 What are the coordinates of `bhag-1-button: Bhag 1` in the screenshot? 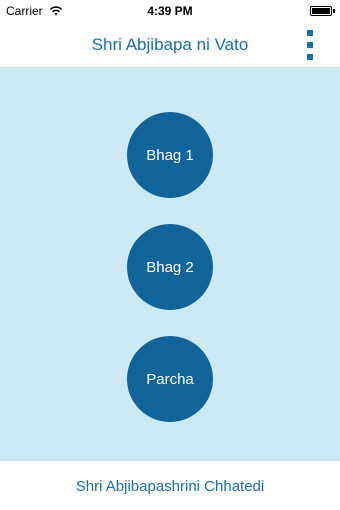 It's located at (170, 155).